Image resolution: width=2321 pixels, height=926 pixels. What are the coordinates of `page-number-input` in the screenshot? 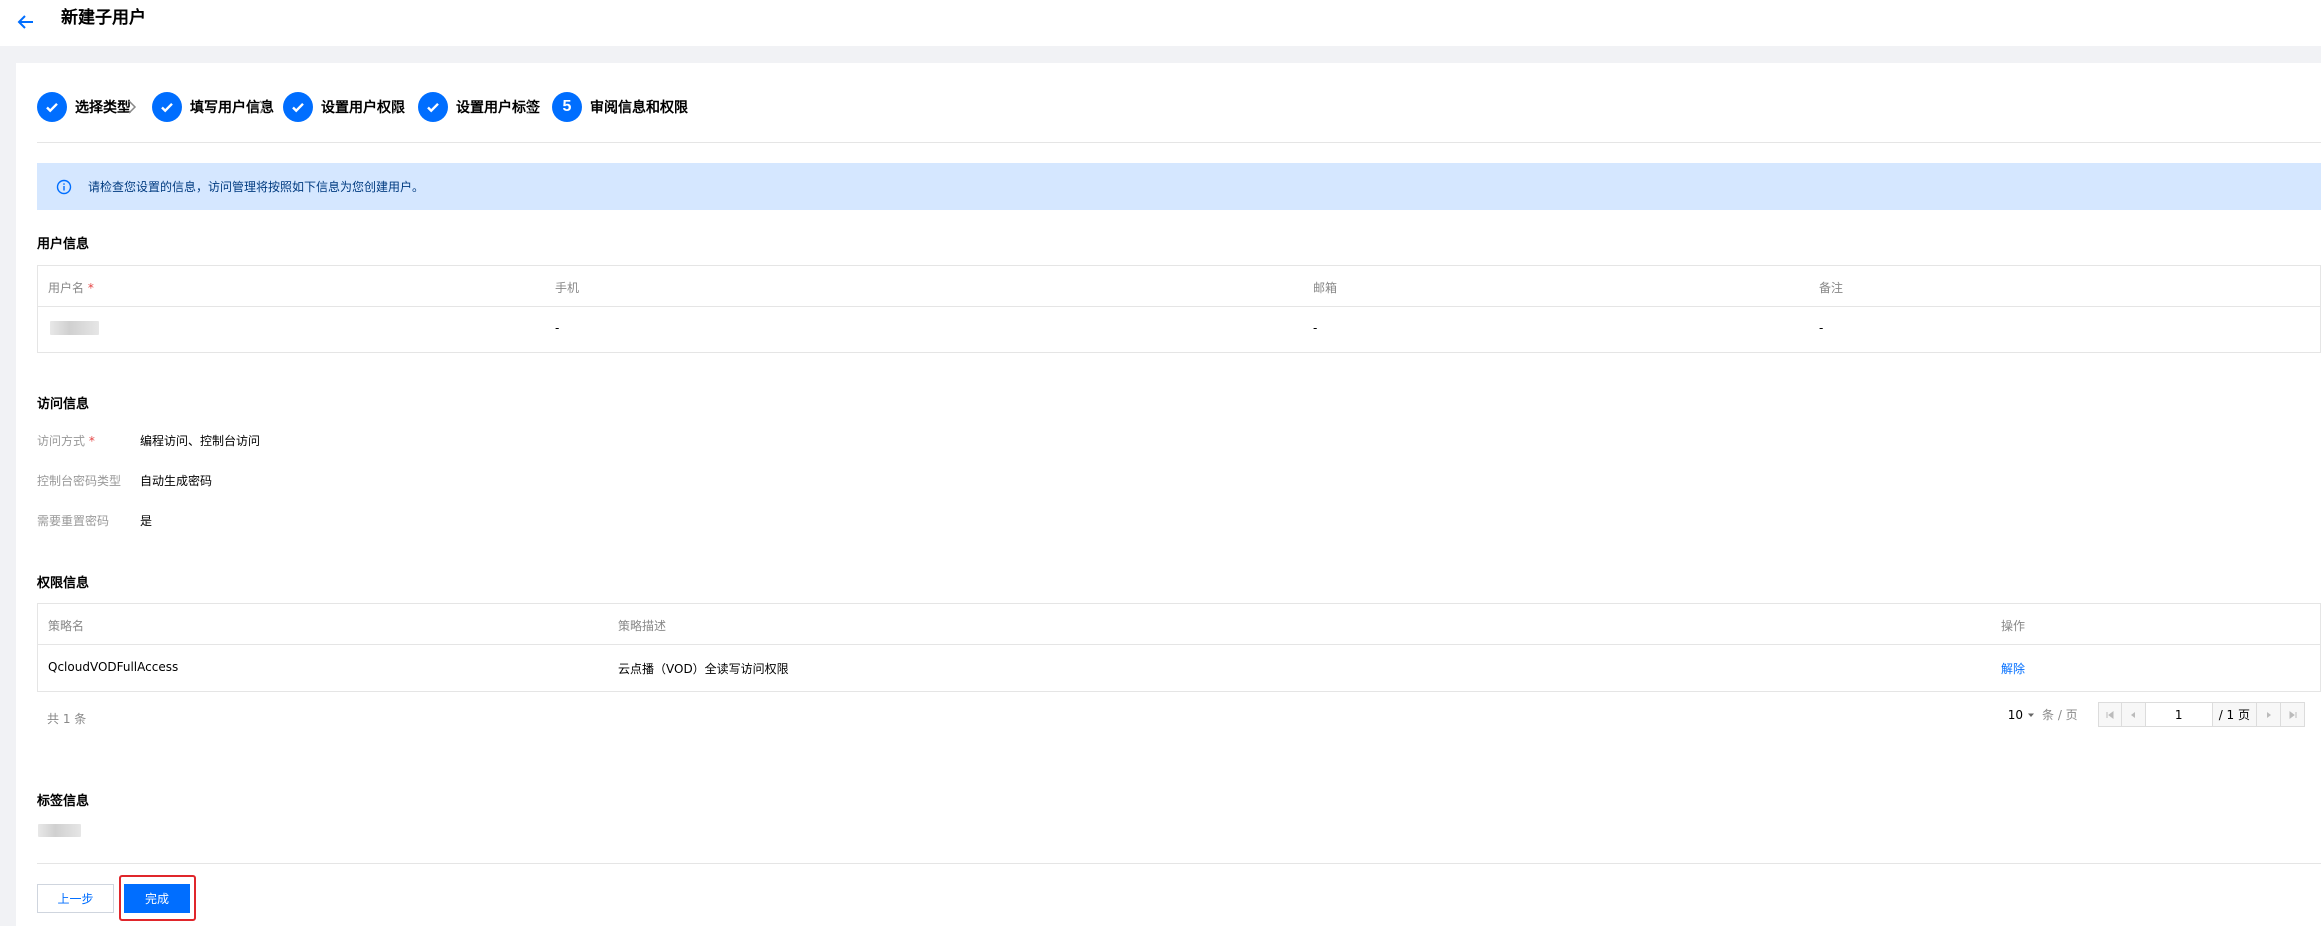 It's located at (2178, 714).